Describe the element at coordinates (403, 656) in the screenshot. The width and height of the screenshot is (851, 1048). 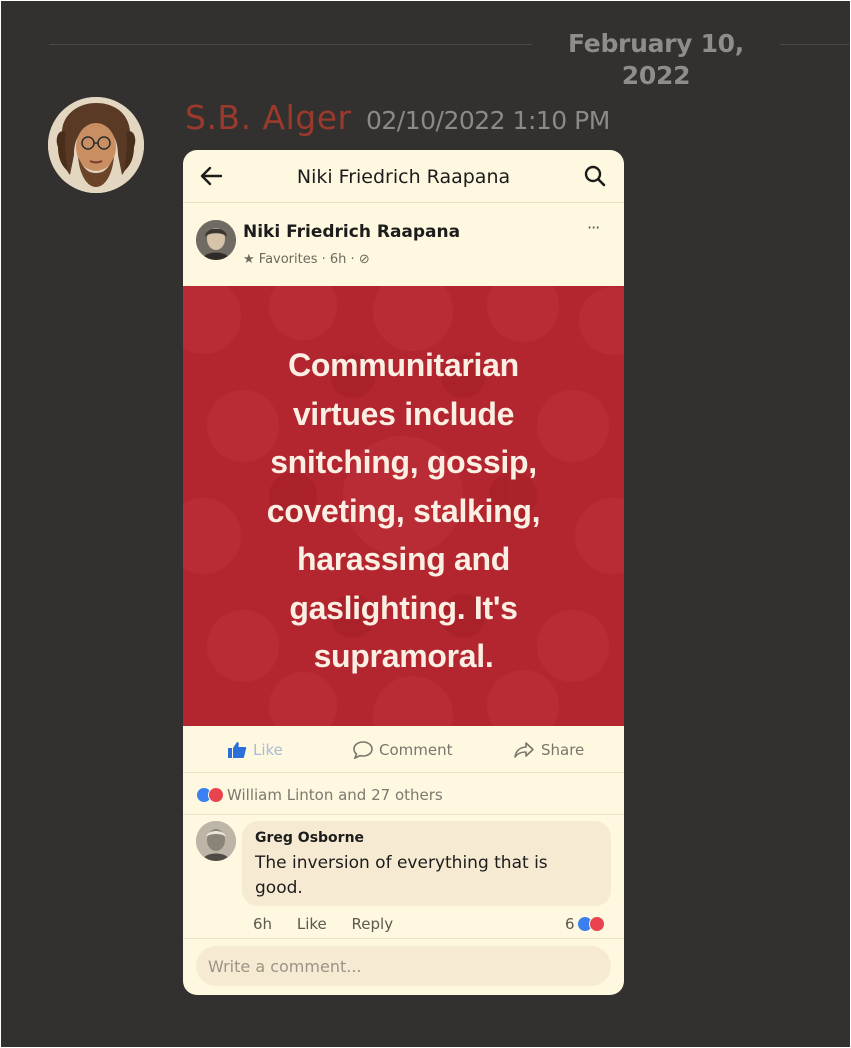
I see `quote-line: supramoral.` at that location.